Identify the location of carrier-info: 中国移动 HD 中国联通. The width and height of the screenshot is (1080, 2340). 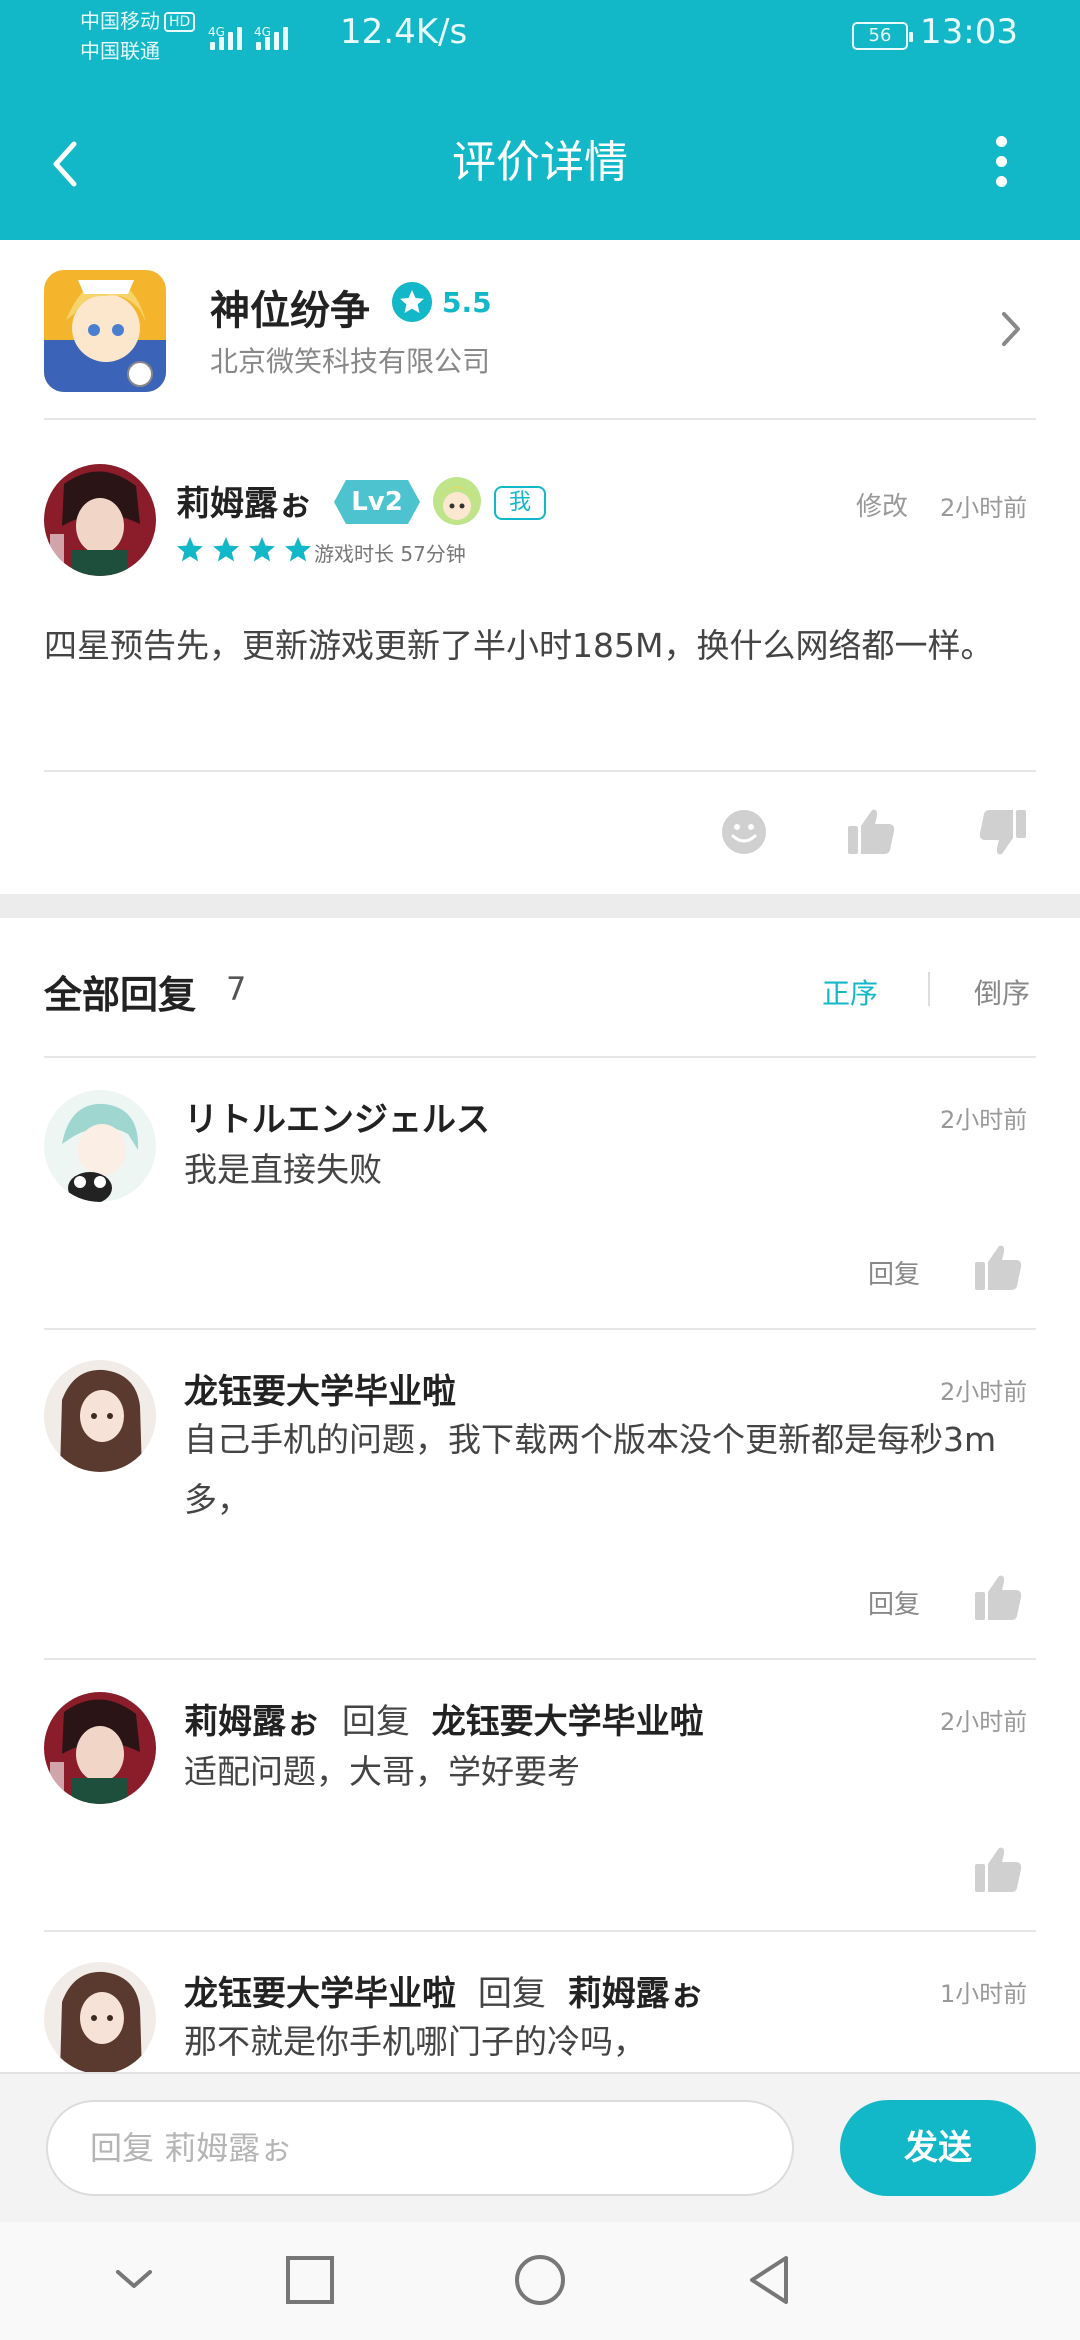
(138, 36).